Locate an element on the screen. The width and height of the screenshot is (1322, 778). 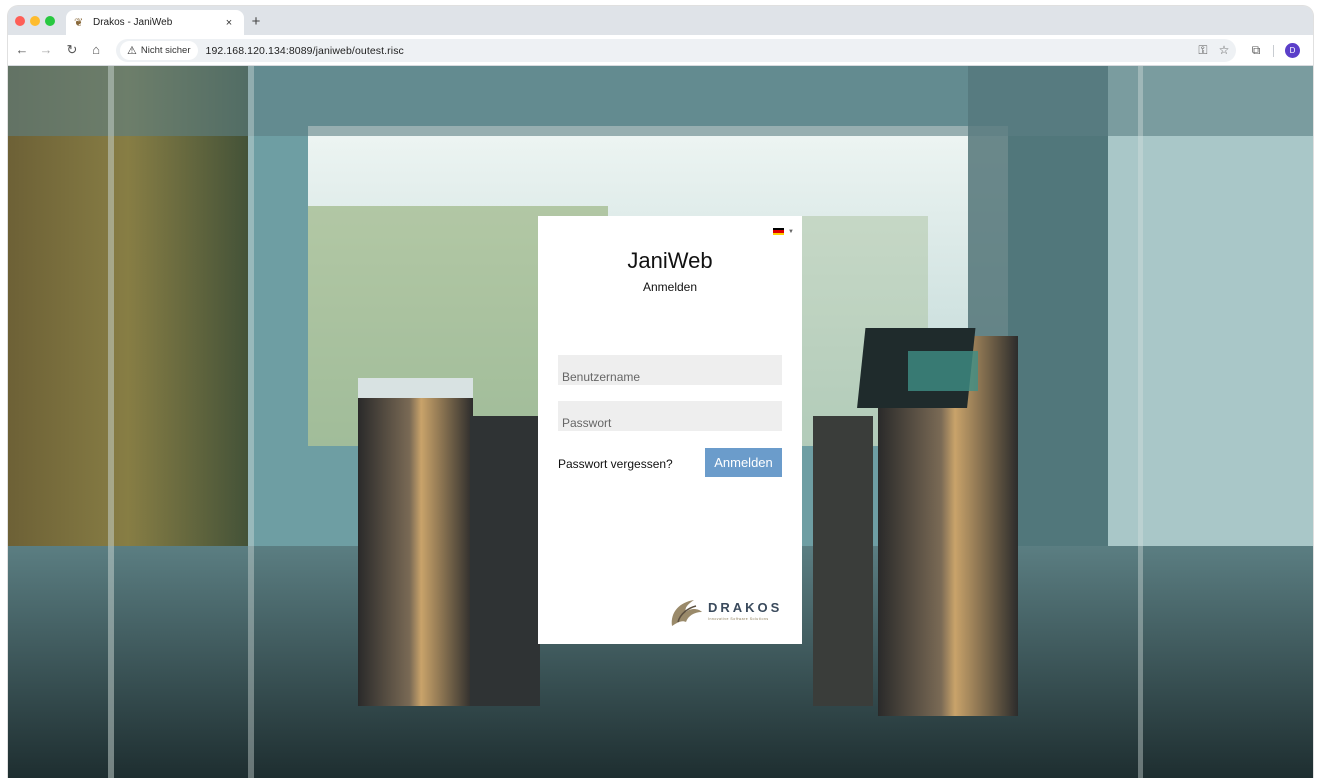
password-field is located at coordinates (670, 416).